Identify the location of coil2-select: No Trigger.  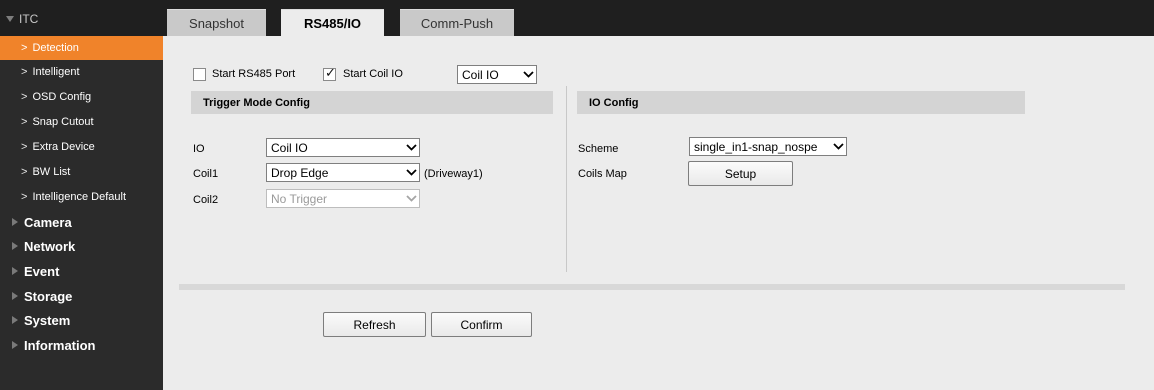
(343, 198).